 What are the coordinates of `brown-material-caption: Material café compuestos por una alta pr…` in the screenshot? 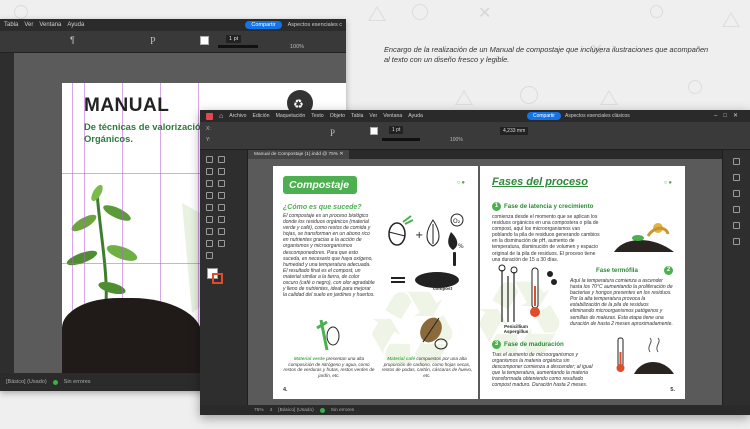 It's located at (427, 367).